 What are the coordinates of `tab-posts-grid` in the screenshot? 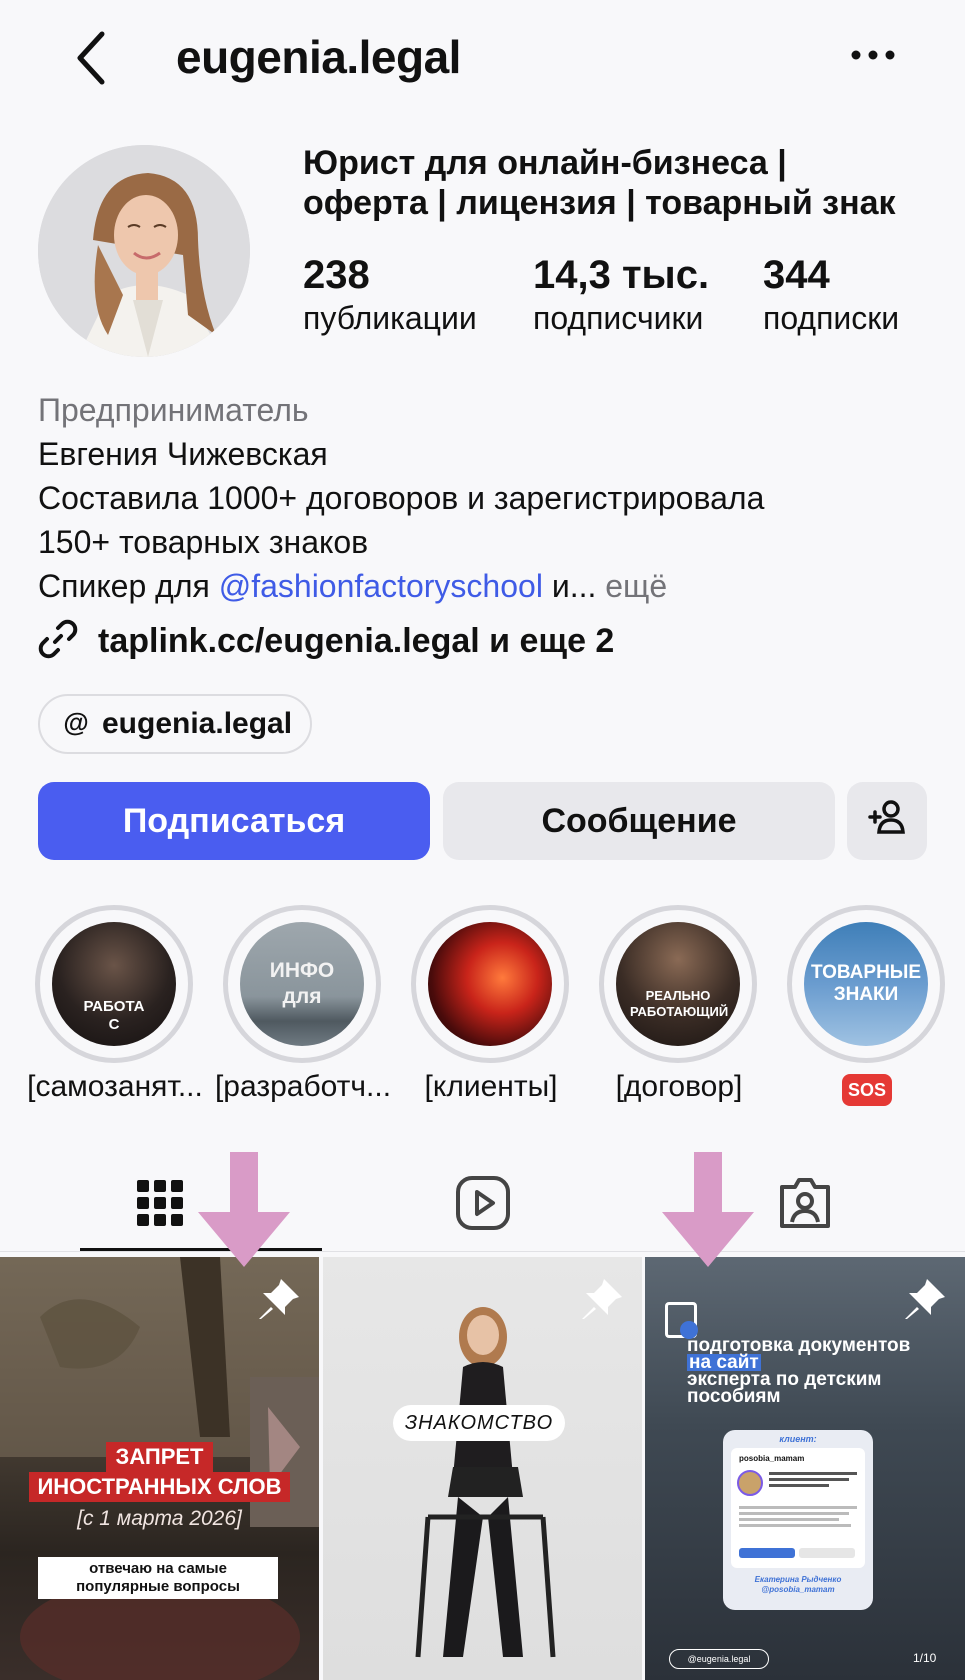 It's located at (160, 1205).